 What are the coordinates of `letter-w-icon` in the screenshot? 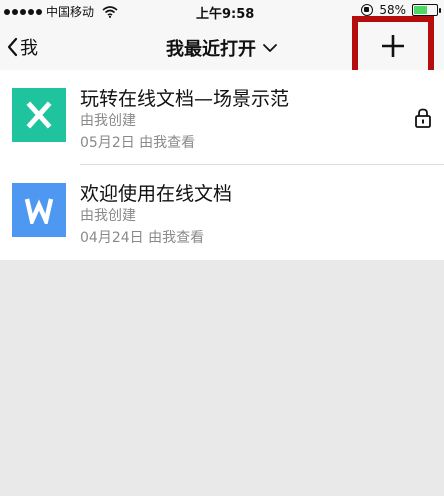 It's located at (39, 211).